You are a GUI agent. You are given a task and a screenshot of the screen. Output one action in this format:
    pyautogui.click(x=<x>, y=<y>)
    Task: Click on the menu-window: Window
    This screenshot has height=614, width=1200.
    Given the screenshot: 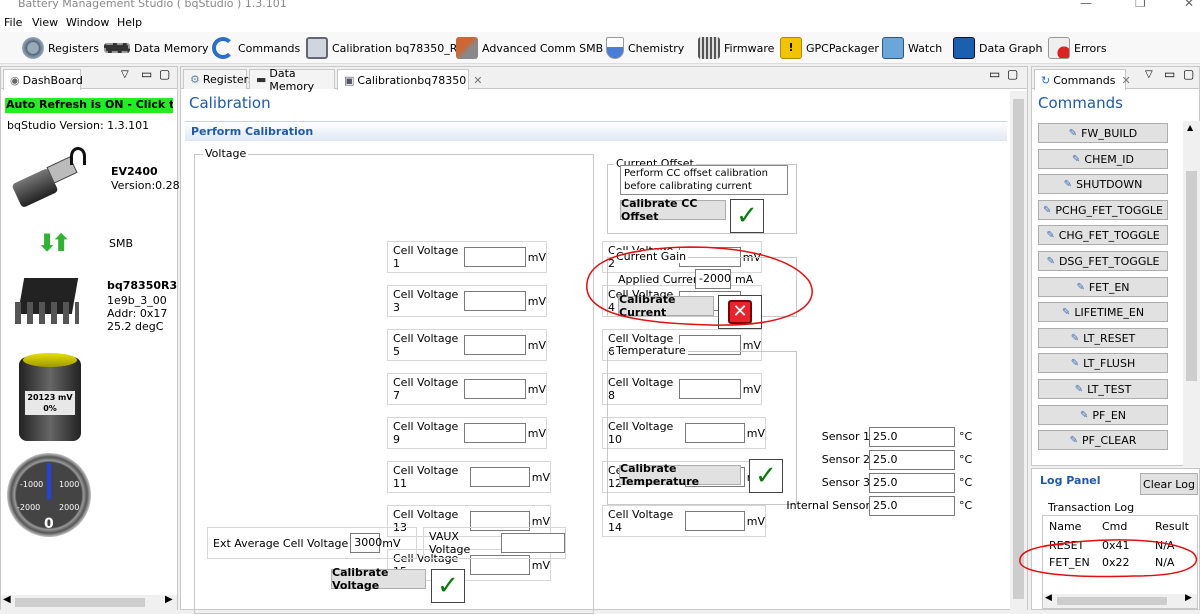 What is the action you would take?
    pyautogui.click(x=87, y=22)
    